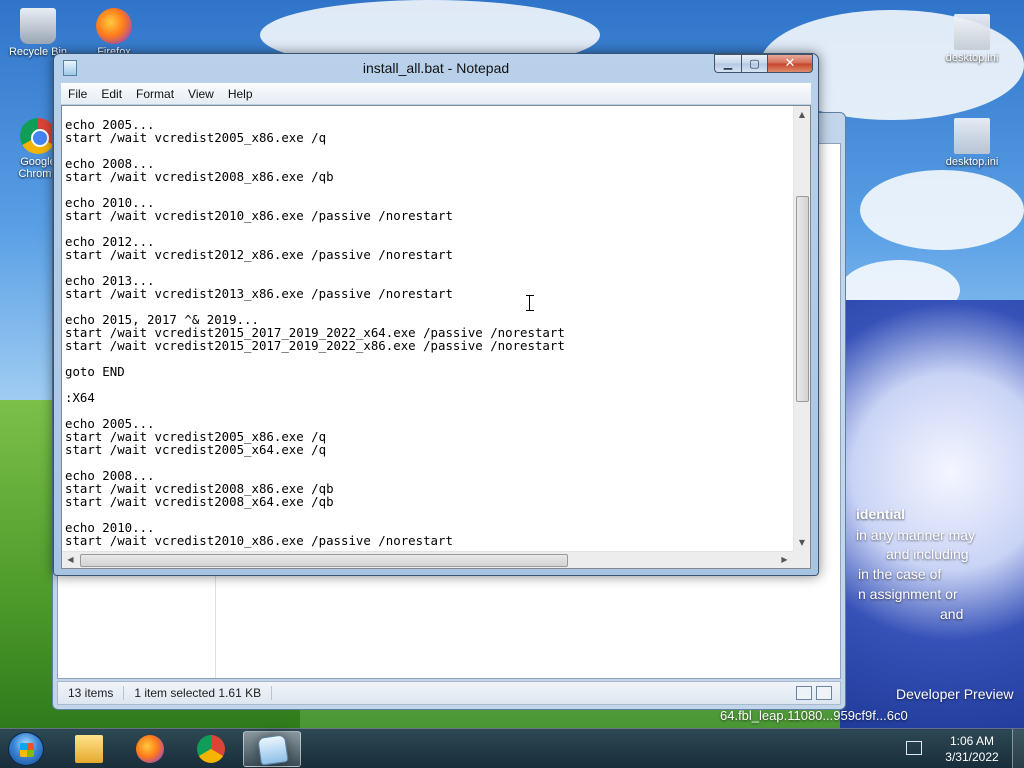  I want to click on network-icon, so click(914, 748).